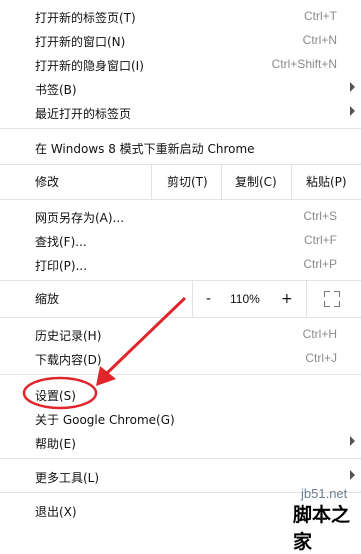 The height and width of the screenshot is (554, 361). What do you see at coordinates (56, 90) in the screenshot?
I see `menu-item-label: 书签(B)` at bounding box center [56, 90].